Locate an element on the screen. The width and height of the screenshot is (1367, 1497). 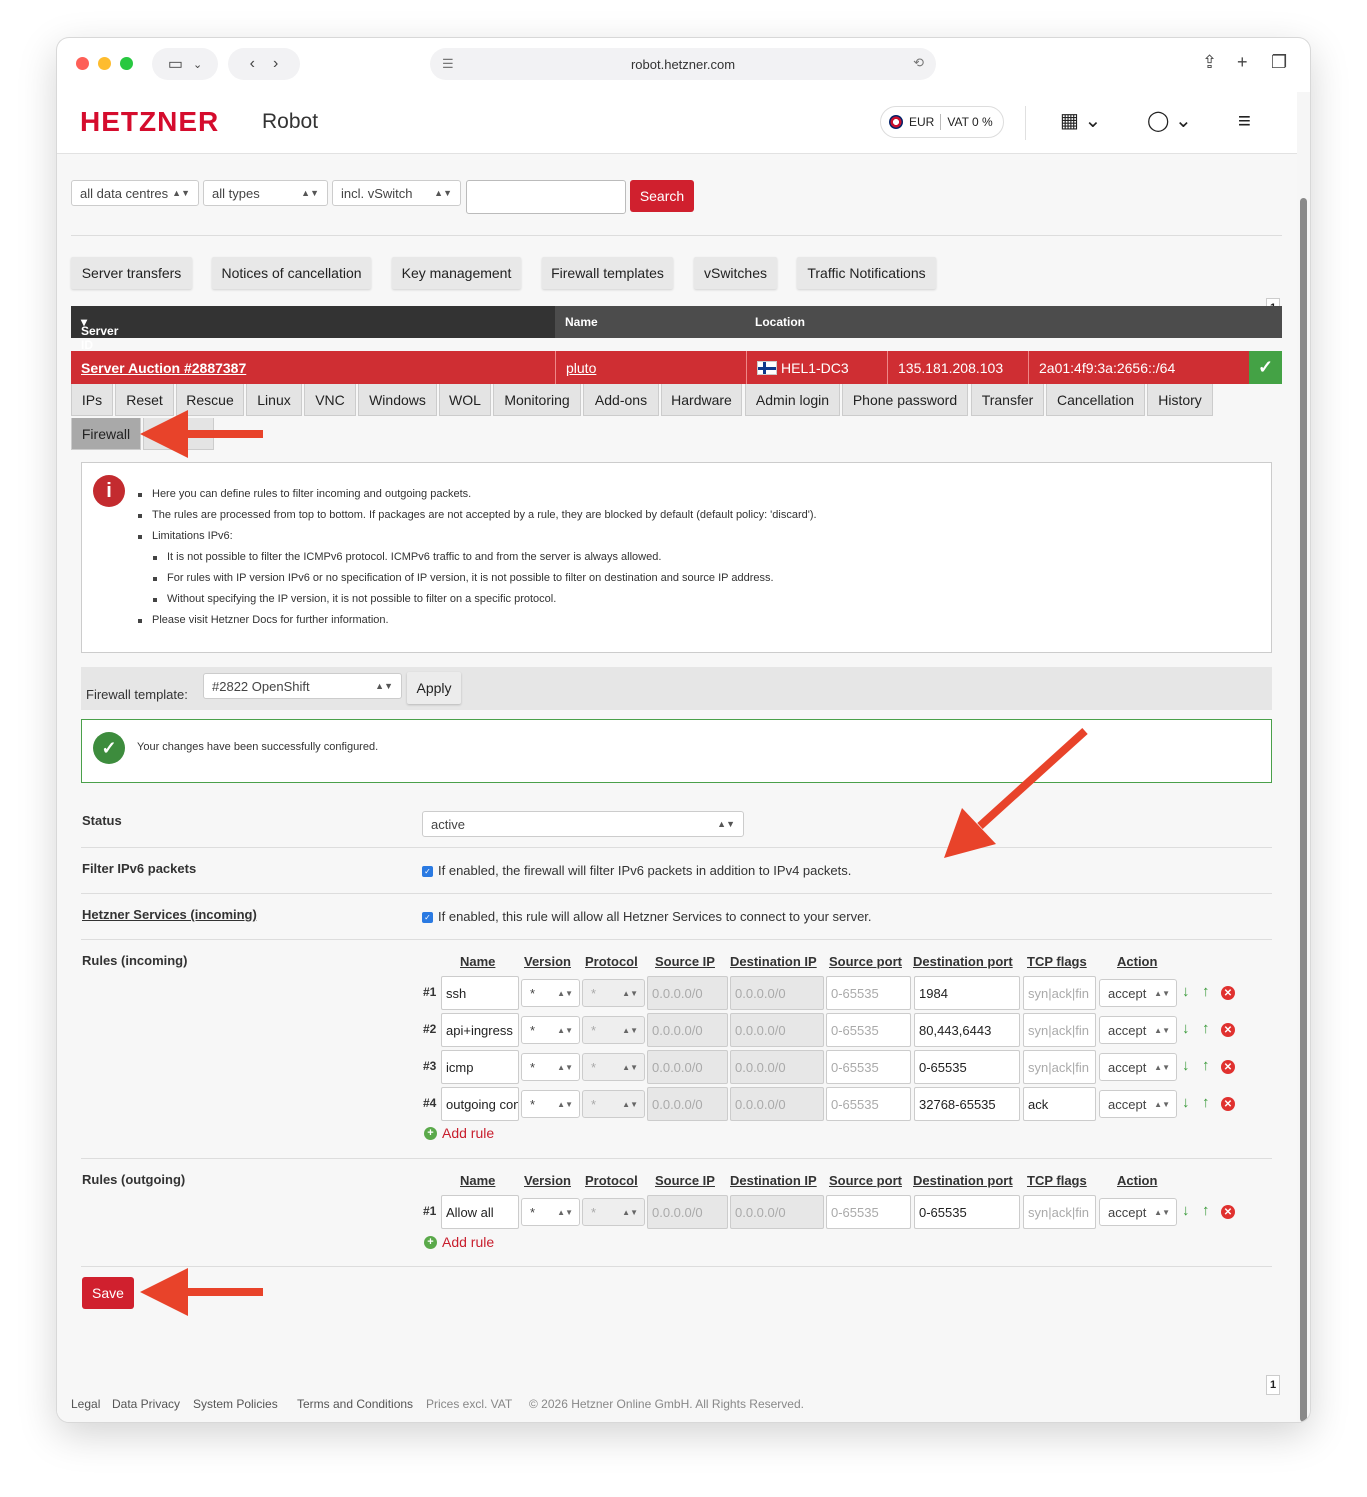
currency-selector: EUR VAT 0 % is located at coordinates (942, 122).